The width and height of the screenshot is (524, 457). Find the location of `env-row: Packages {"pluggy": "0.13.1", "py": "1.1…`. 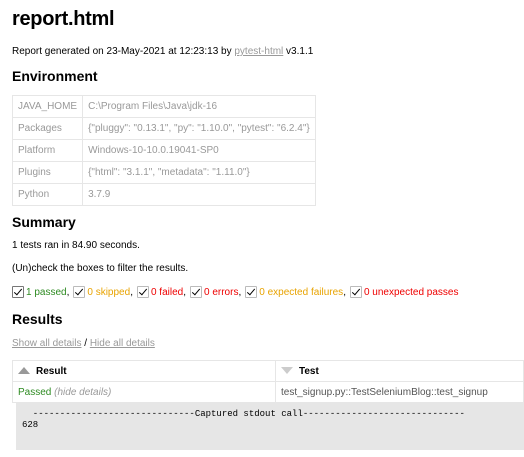

env-row: Packages {"pluggy": "0.13.1", "py": "1.1… is located at coordinates (163, 128).